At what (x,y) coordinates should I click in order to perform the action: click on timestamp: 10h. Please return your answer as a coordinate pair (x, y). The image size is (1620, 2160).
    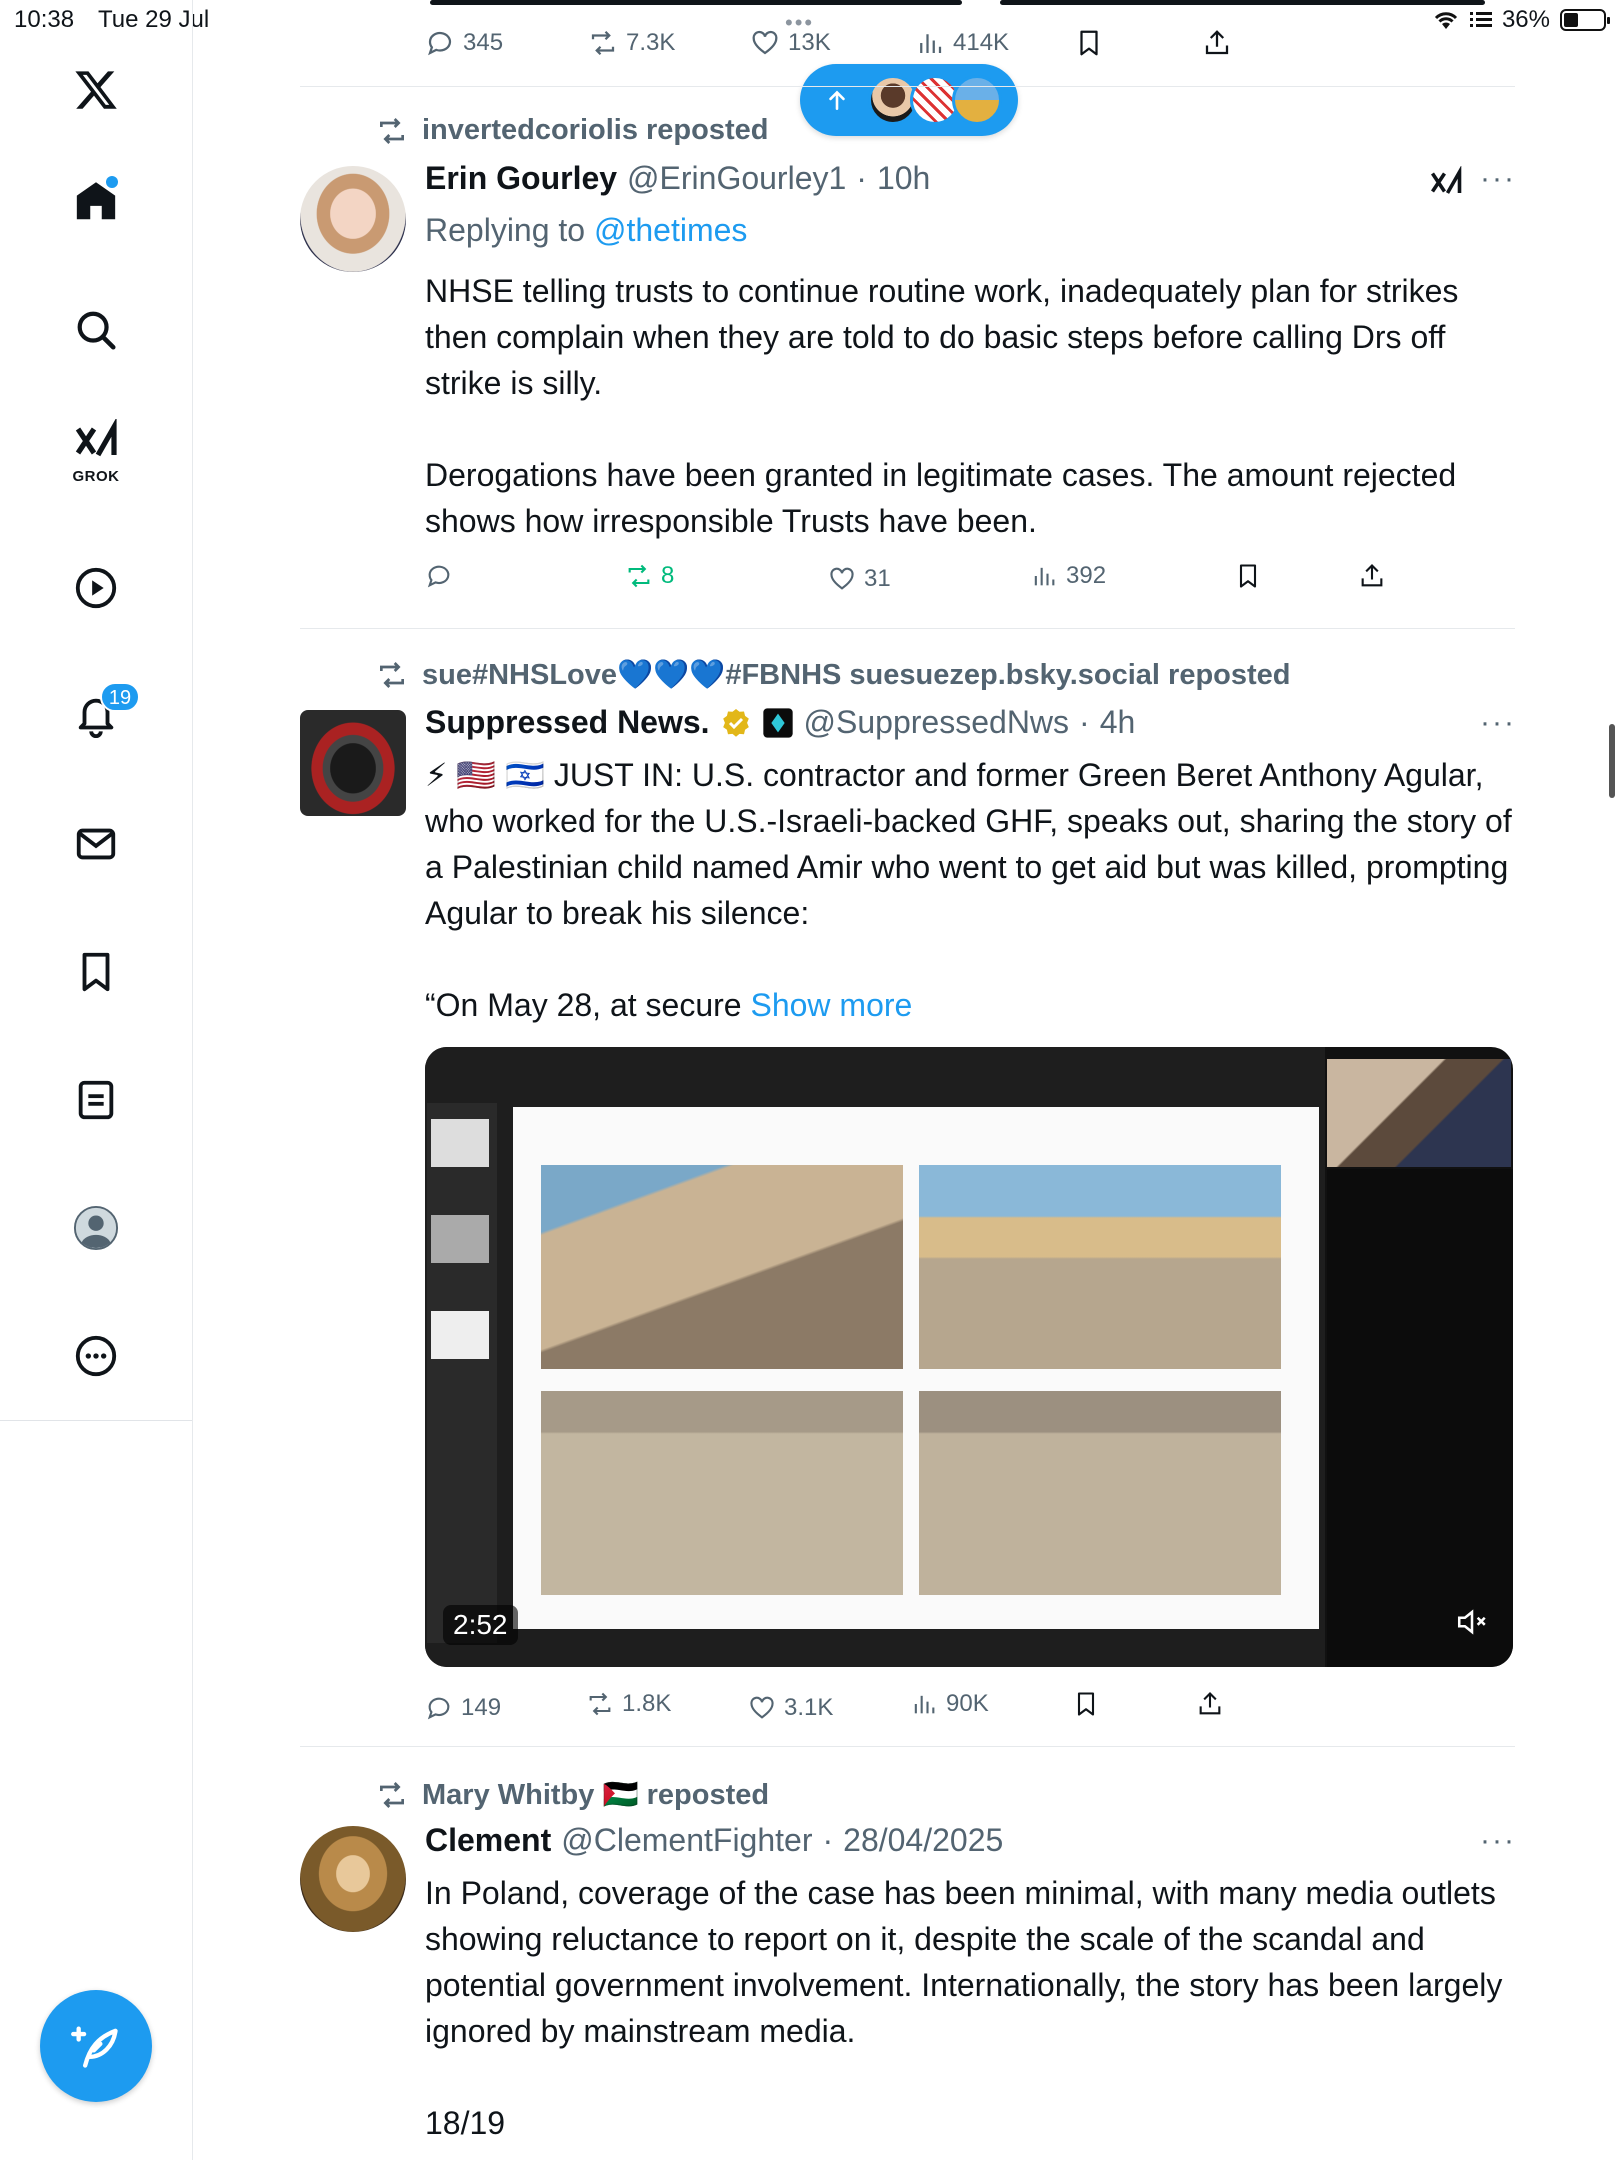
    Looking at the image, I should click on (903, 178).